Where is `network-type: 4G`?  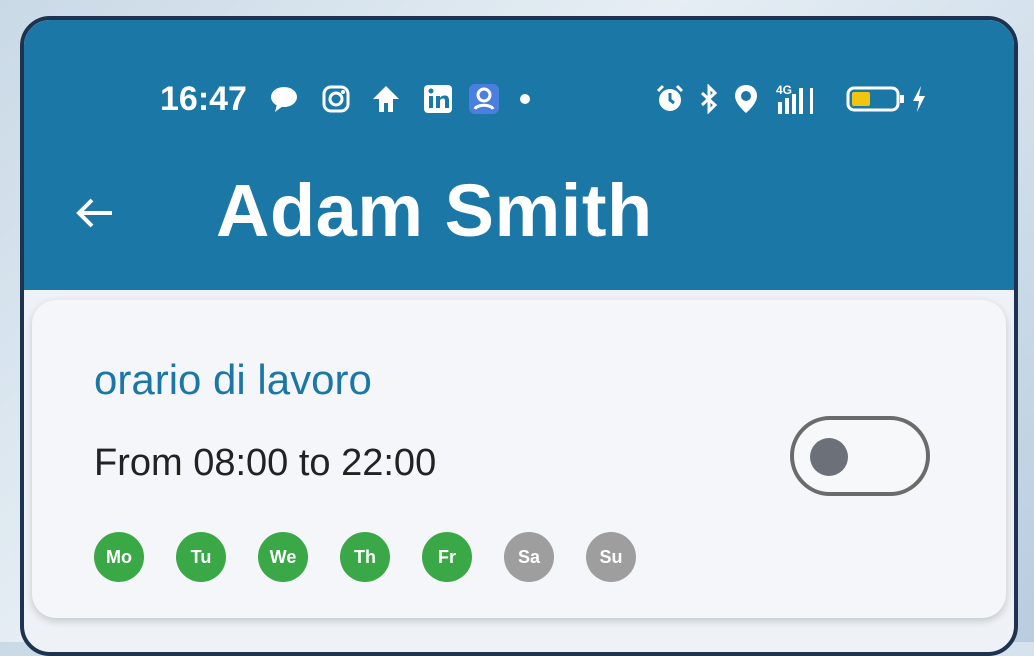 network-type: 4G is located at coordinates (784, 90).